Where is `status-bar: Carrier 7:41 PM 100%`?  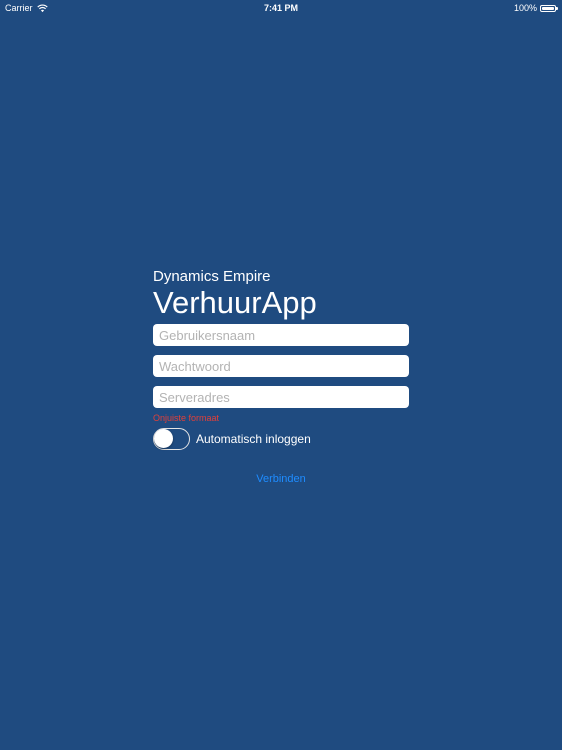 status-bar: Carrier 7:41 PM 100% is located at coordinates (281, 8).